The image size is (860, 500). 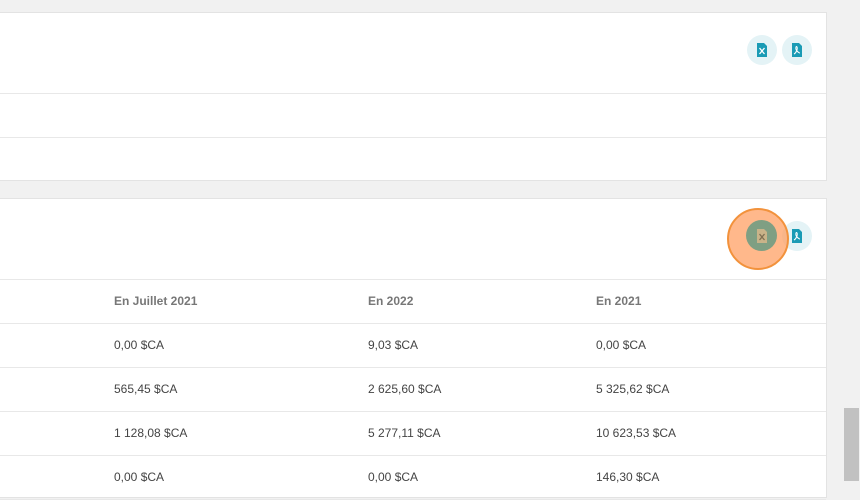 I want to click on table-cell: 9,03 $CA, so click(x=393, y=345).